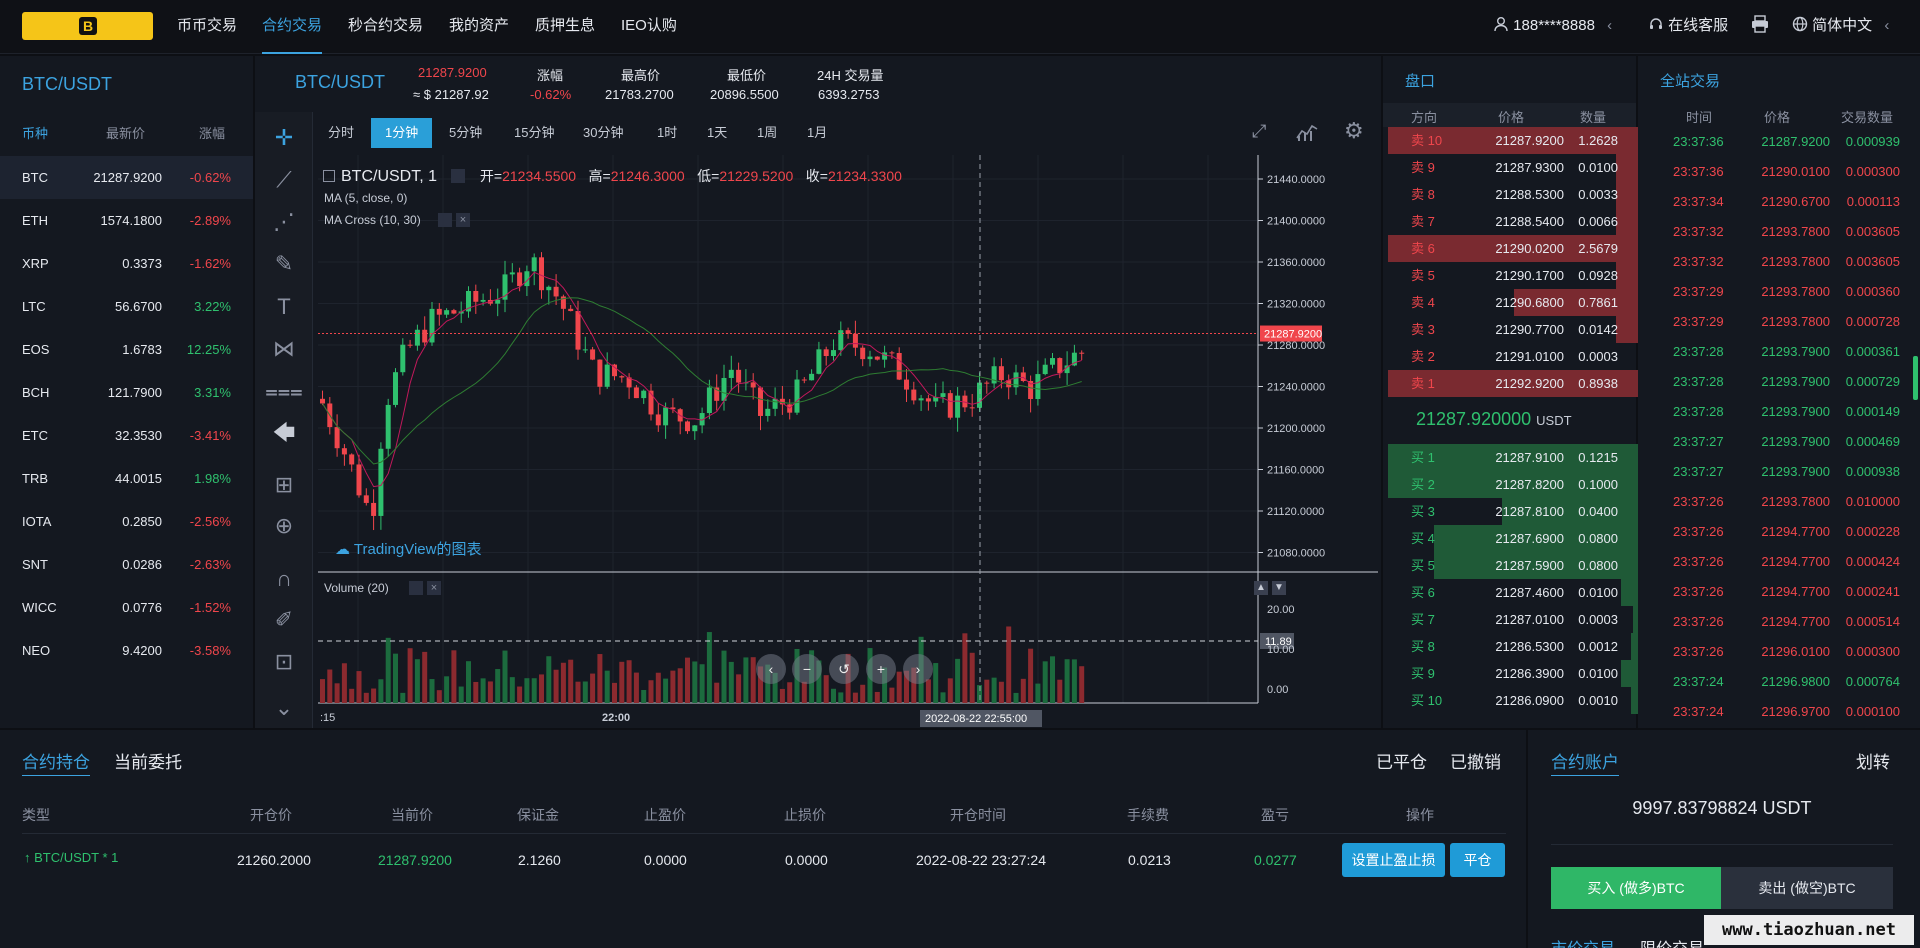 Image resolution: width=1920 pixels, height=948 pixels. What do you see at coordinates (1512, 565) in the screenshot?
I see `bid-row: 买 5 21287.5900 0.0800` at bounding box center [1512, 565].